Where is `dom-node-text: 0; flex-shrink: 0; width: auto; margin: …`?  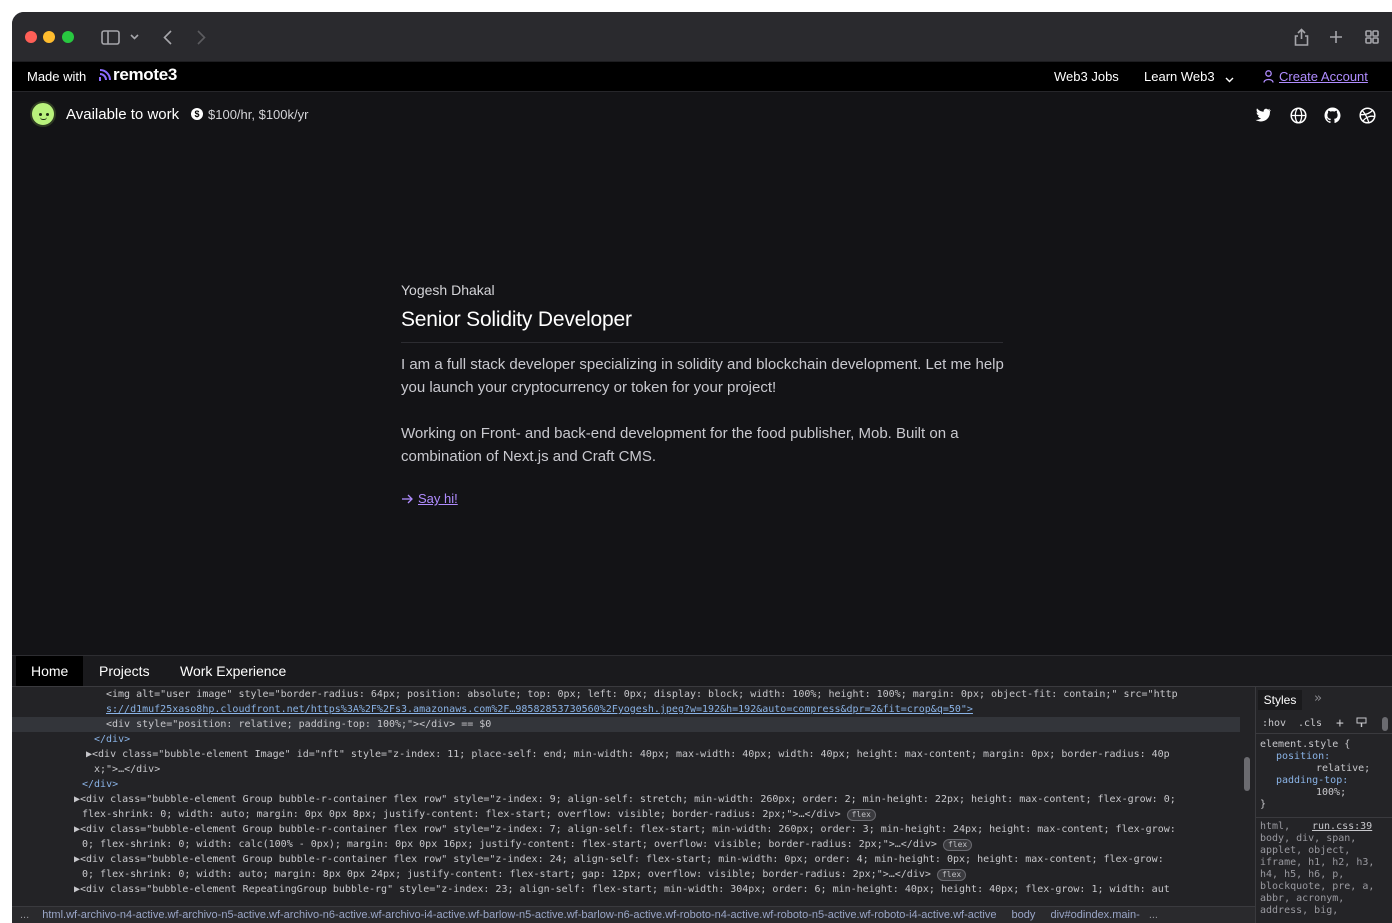 dom-node-text: 0; flex-shrink: 0; width: auto; margin: … is located at coordinates (506, 874).